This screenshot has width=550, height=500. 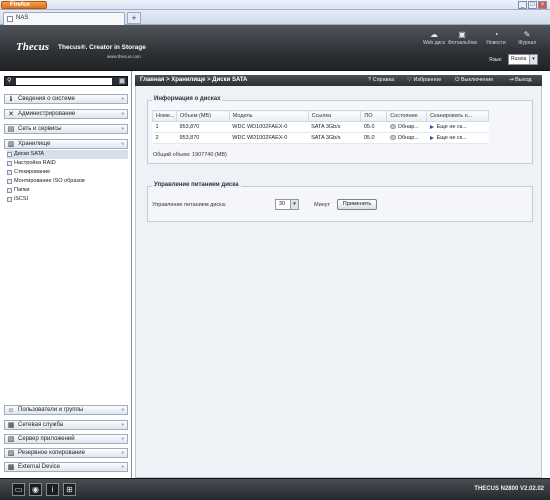 I want to click on sidebar-section-network: ▤ Сеть и сервисы », so click(x=66, y=129).